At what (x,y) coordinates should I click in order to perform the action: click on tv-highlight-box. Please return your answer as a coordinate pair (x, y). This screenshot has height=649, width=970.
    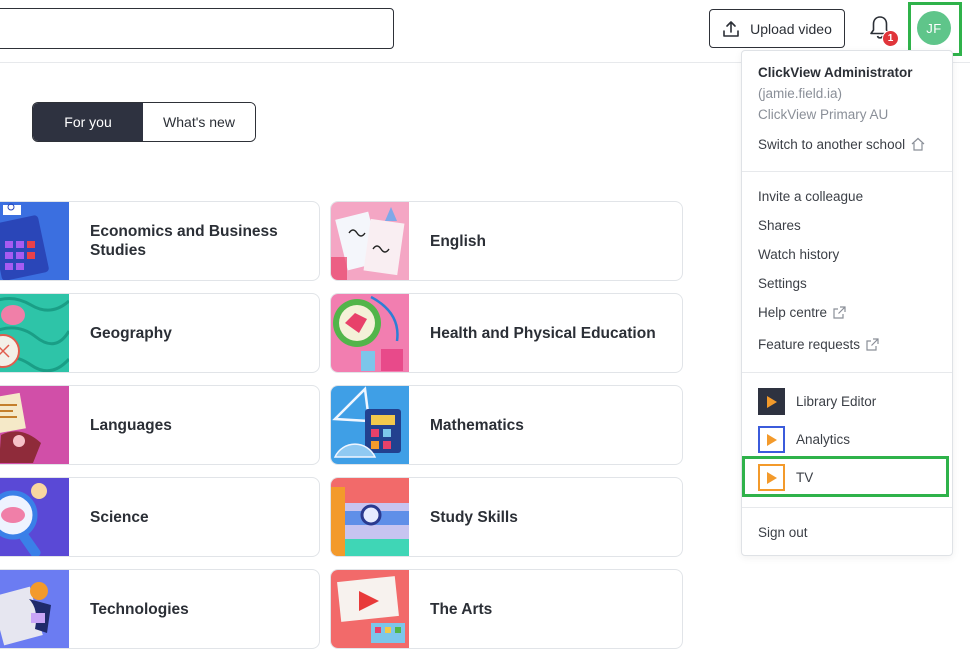
    Looking at the image, I should click on (845, 476).